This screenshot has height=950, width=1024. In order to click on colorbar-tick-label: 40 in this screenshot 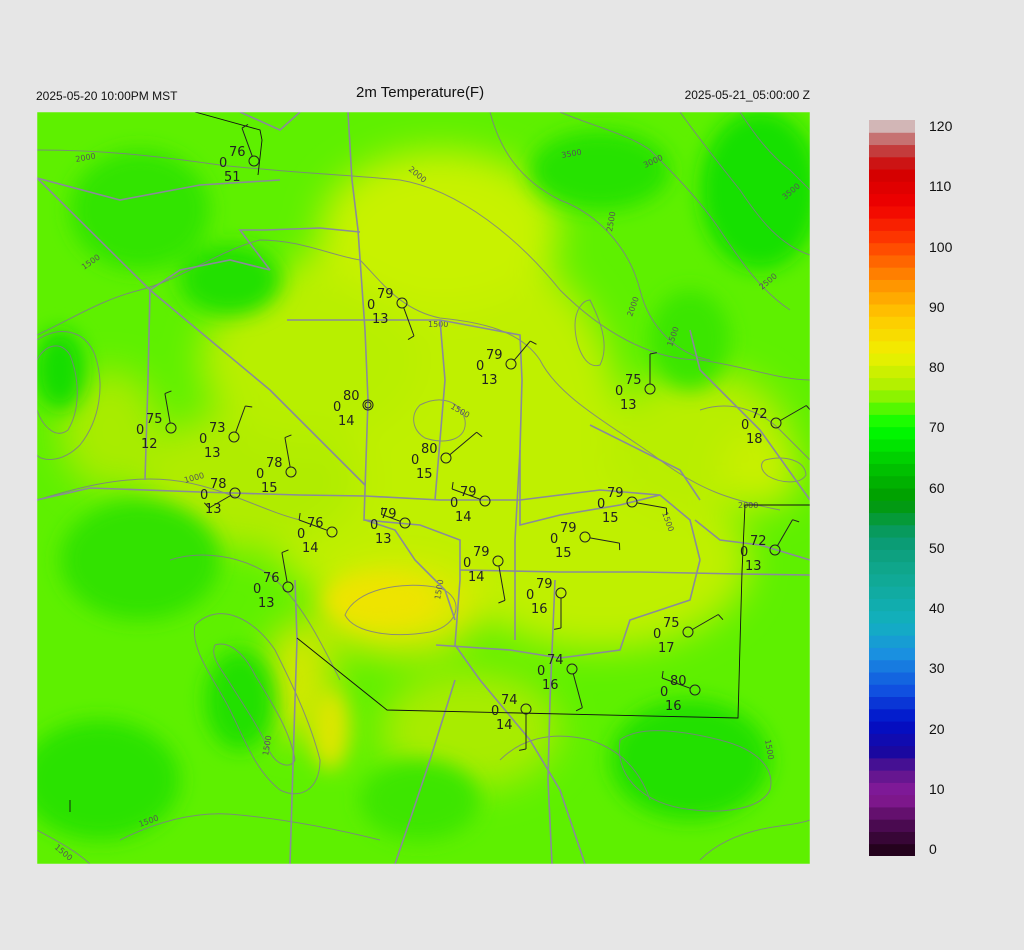, I will do `click(937, 608)`.